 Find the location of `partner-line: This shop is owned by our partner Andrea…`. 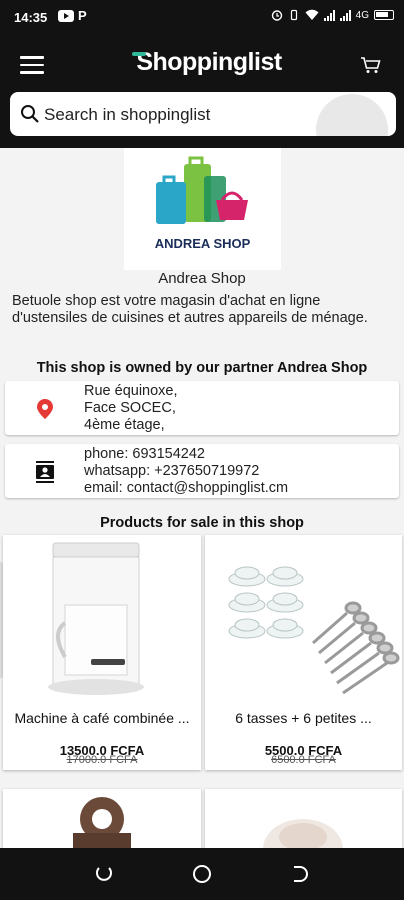

partner-line: This shop is owned by our partner Andrea… is located at coordinates (202, 368).